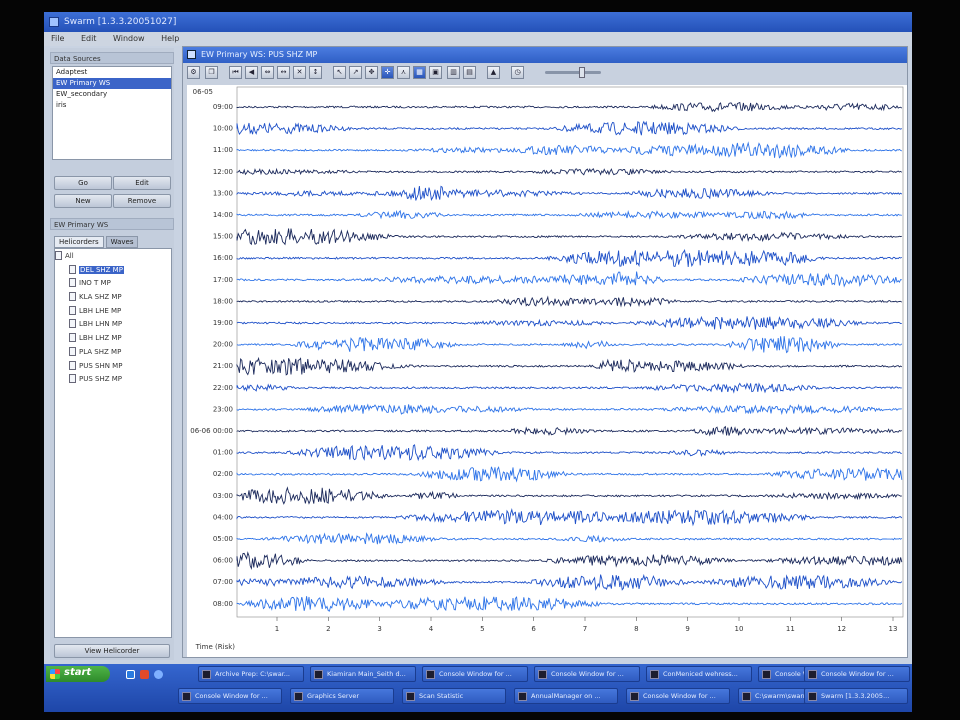 This screenshot has width=960, height=720. What do you see at coordinates (636, 629) in the screenshot?
I see `x-tick-label: 8` at bounding box center [636, 629].